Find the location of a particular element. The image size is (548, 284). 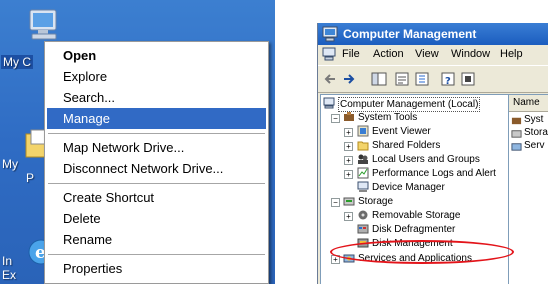

list-item-label: Syst is located at coordinates (534, 119).